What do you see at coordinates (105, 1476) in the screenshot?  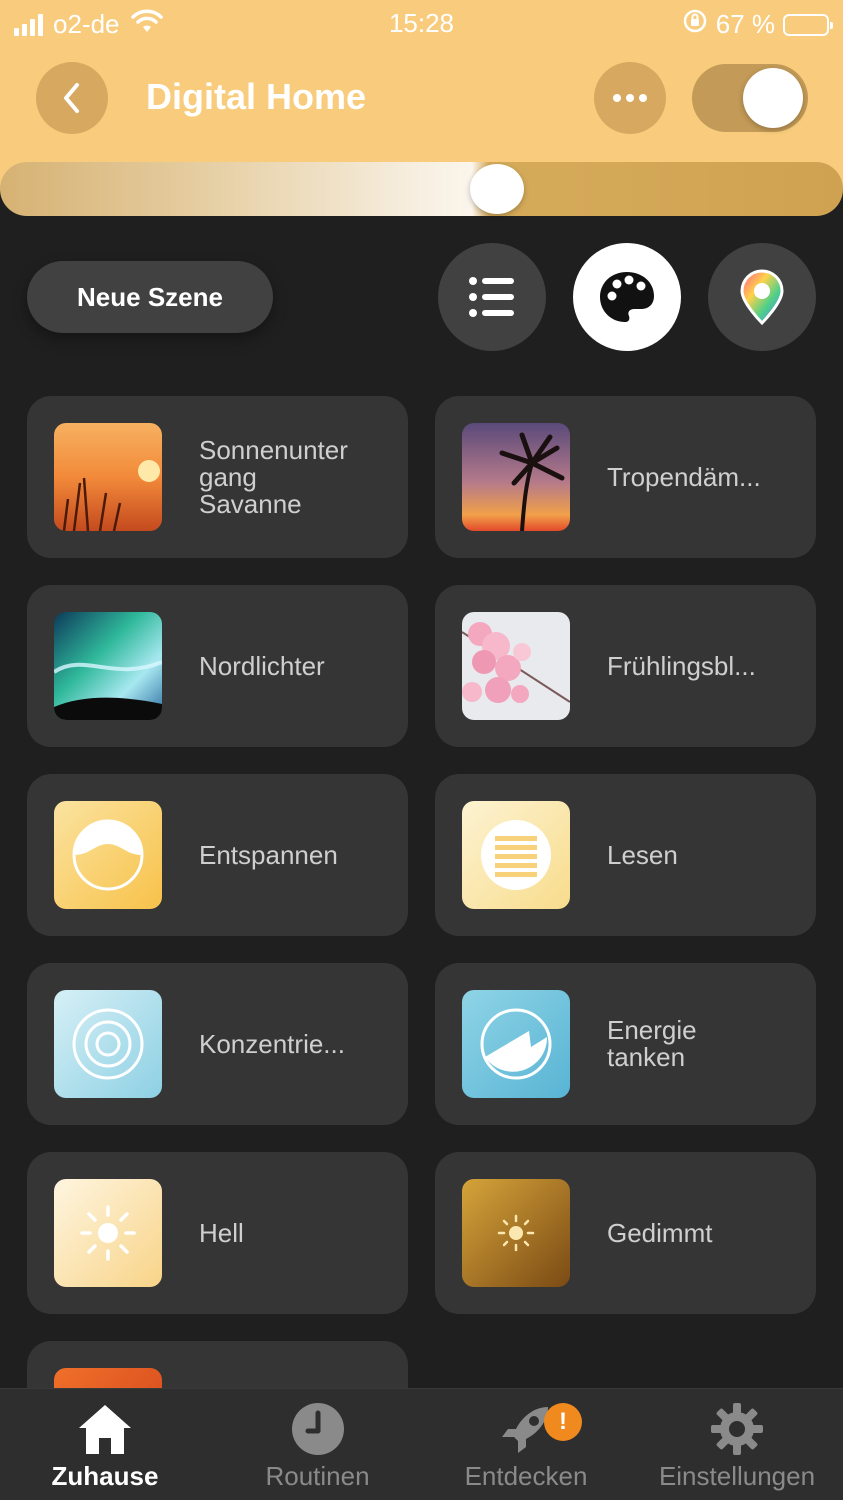 I see `tab-label: Zuhause` at bounding box center [105, 1476].